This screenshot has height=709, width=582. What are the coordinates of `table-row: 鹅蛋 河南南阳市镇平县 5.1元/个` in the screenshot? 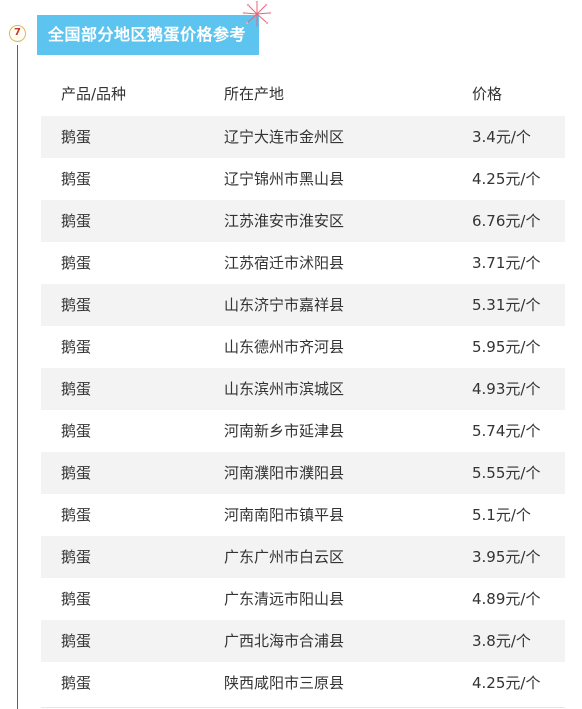 It's located at (303, 515).